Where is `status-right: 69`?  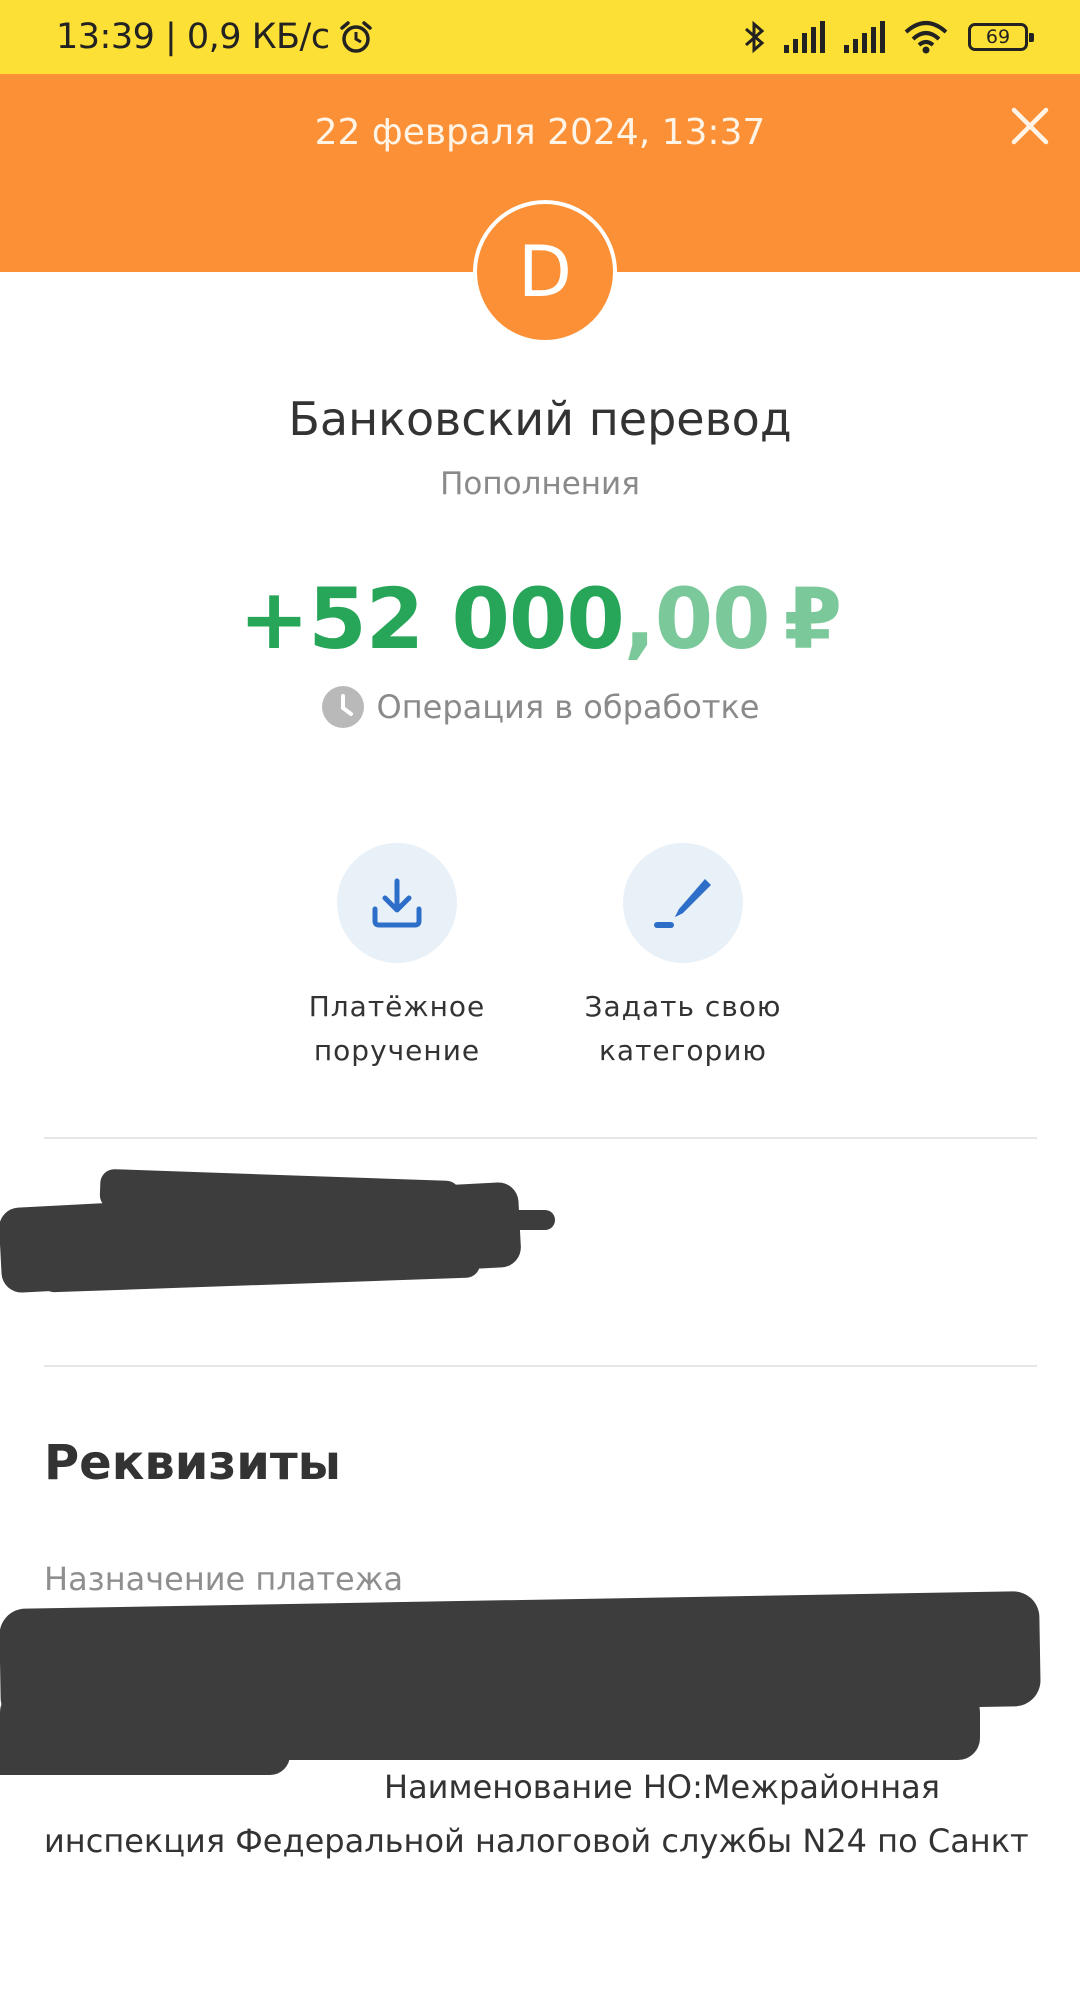 status-right: 69 is located at coordinates (887, 37).